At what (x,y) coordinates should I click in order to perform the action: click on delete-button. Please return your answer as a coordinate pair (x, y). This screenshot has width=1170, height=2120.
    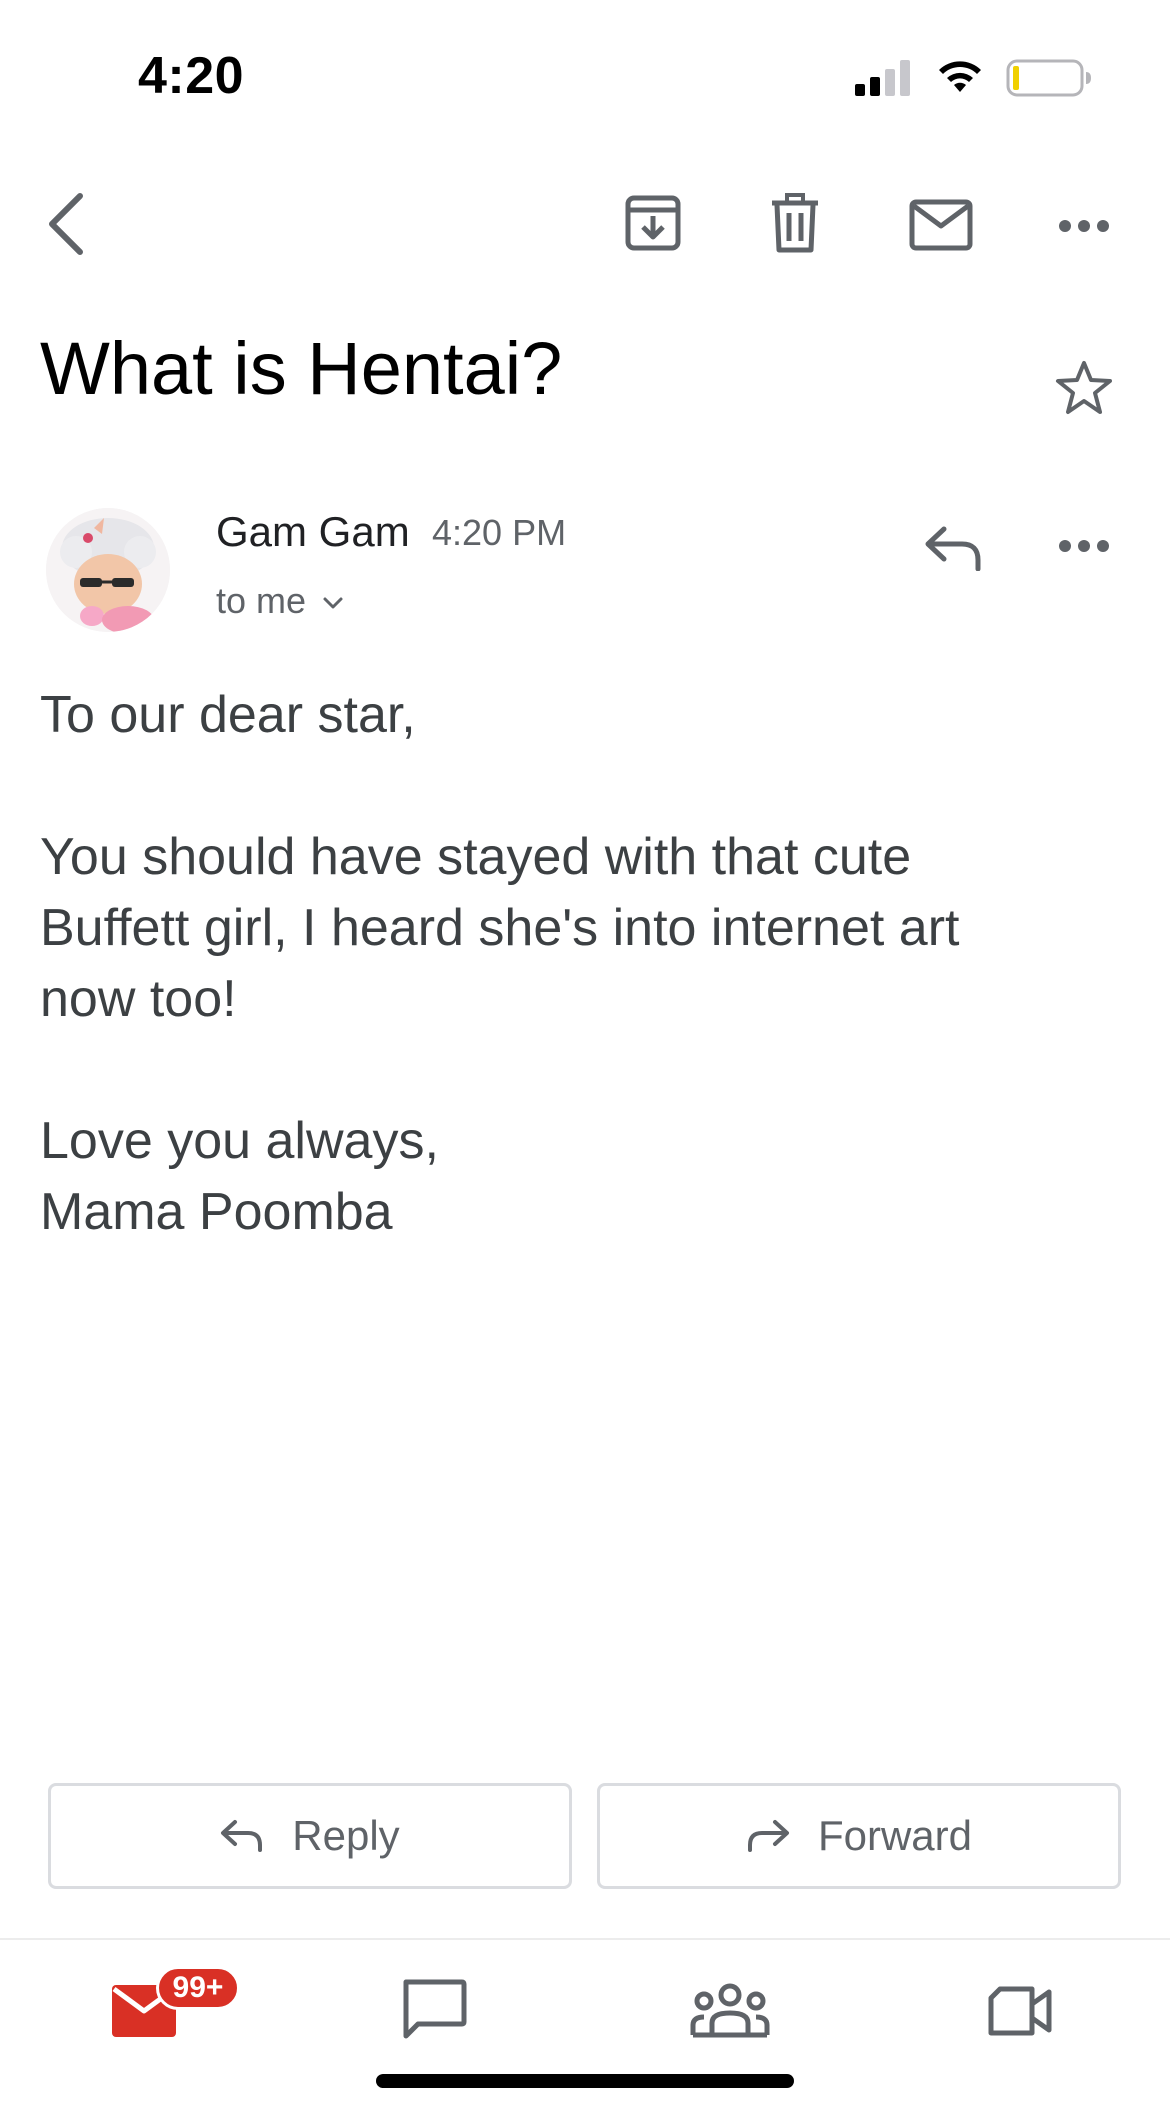
    Looking at the image, I should click on (795, 223).